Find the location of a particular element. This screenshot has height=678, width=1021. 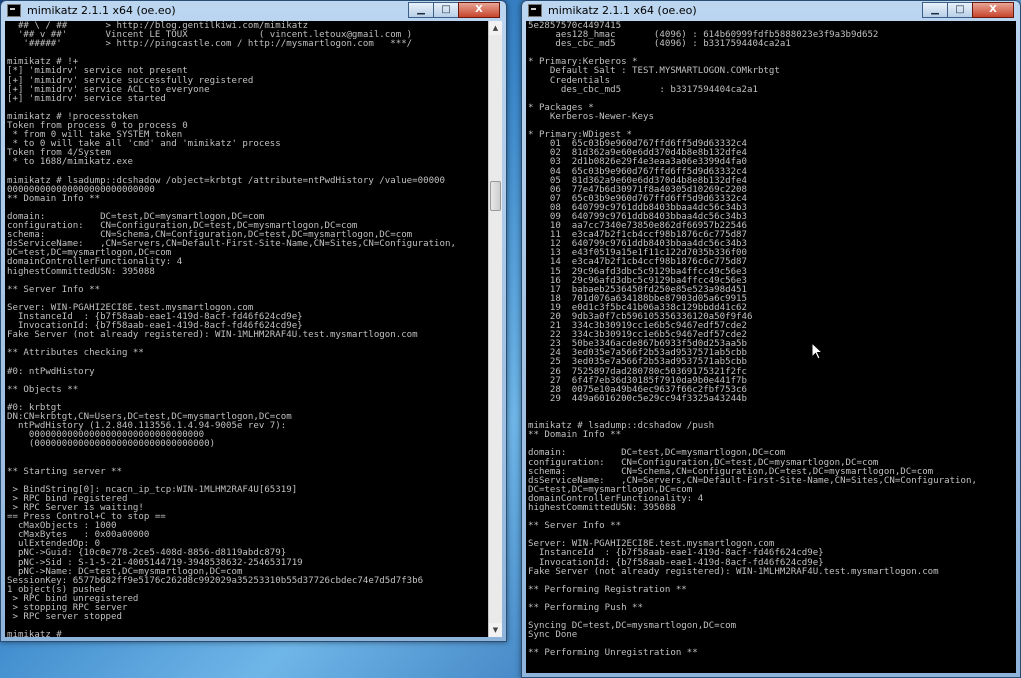

console-line: 29 449a6016200c5e29cc94f3325a43244b is located at coordinates (637, 398).